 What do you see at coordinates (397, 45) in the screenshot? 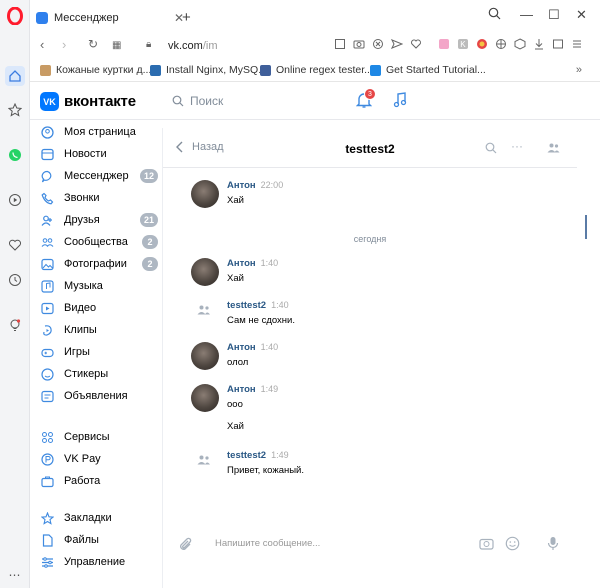
I see `send-icon` at bounding box center [397, 45].